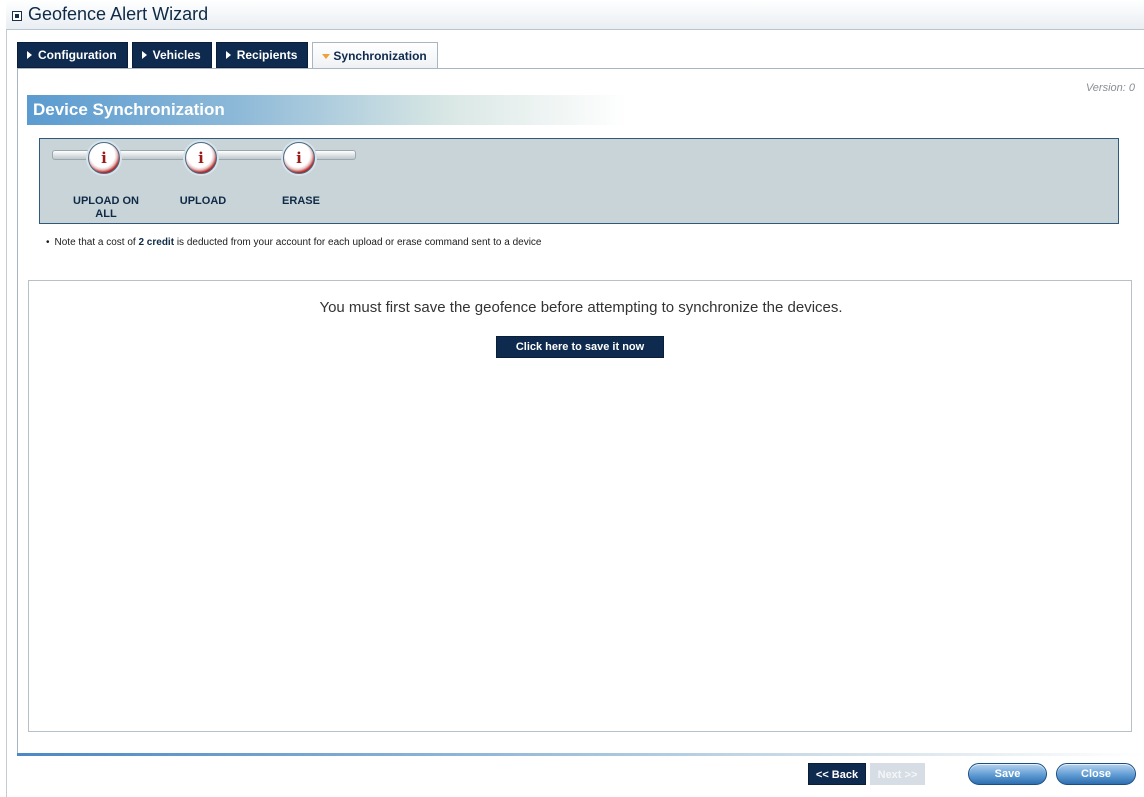  I want to click on section-title: Device Synchronization, so click(129, 109).